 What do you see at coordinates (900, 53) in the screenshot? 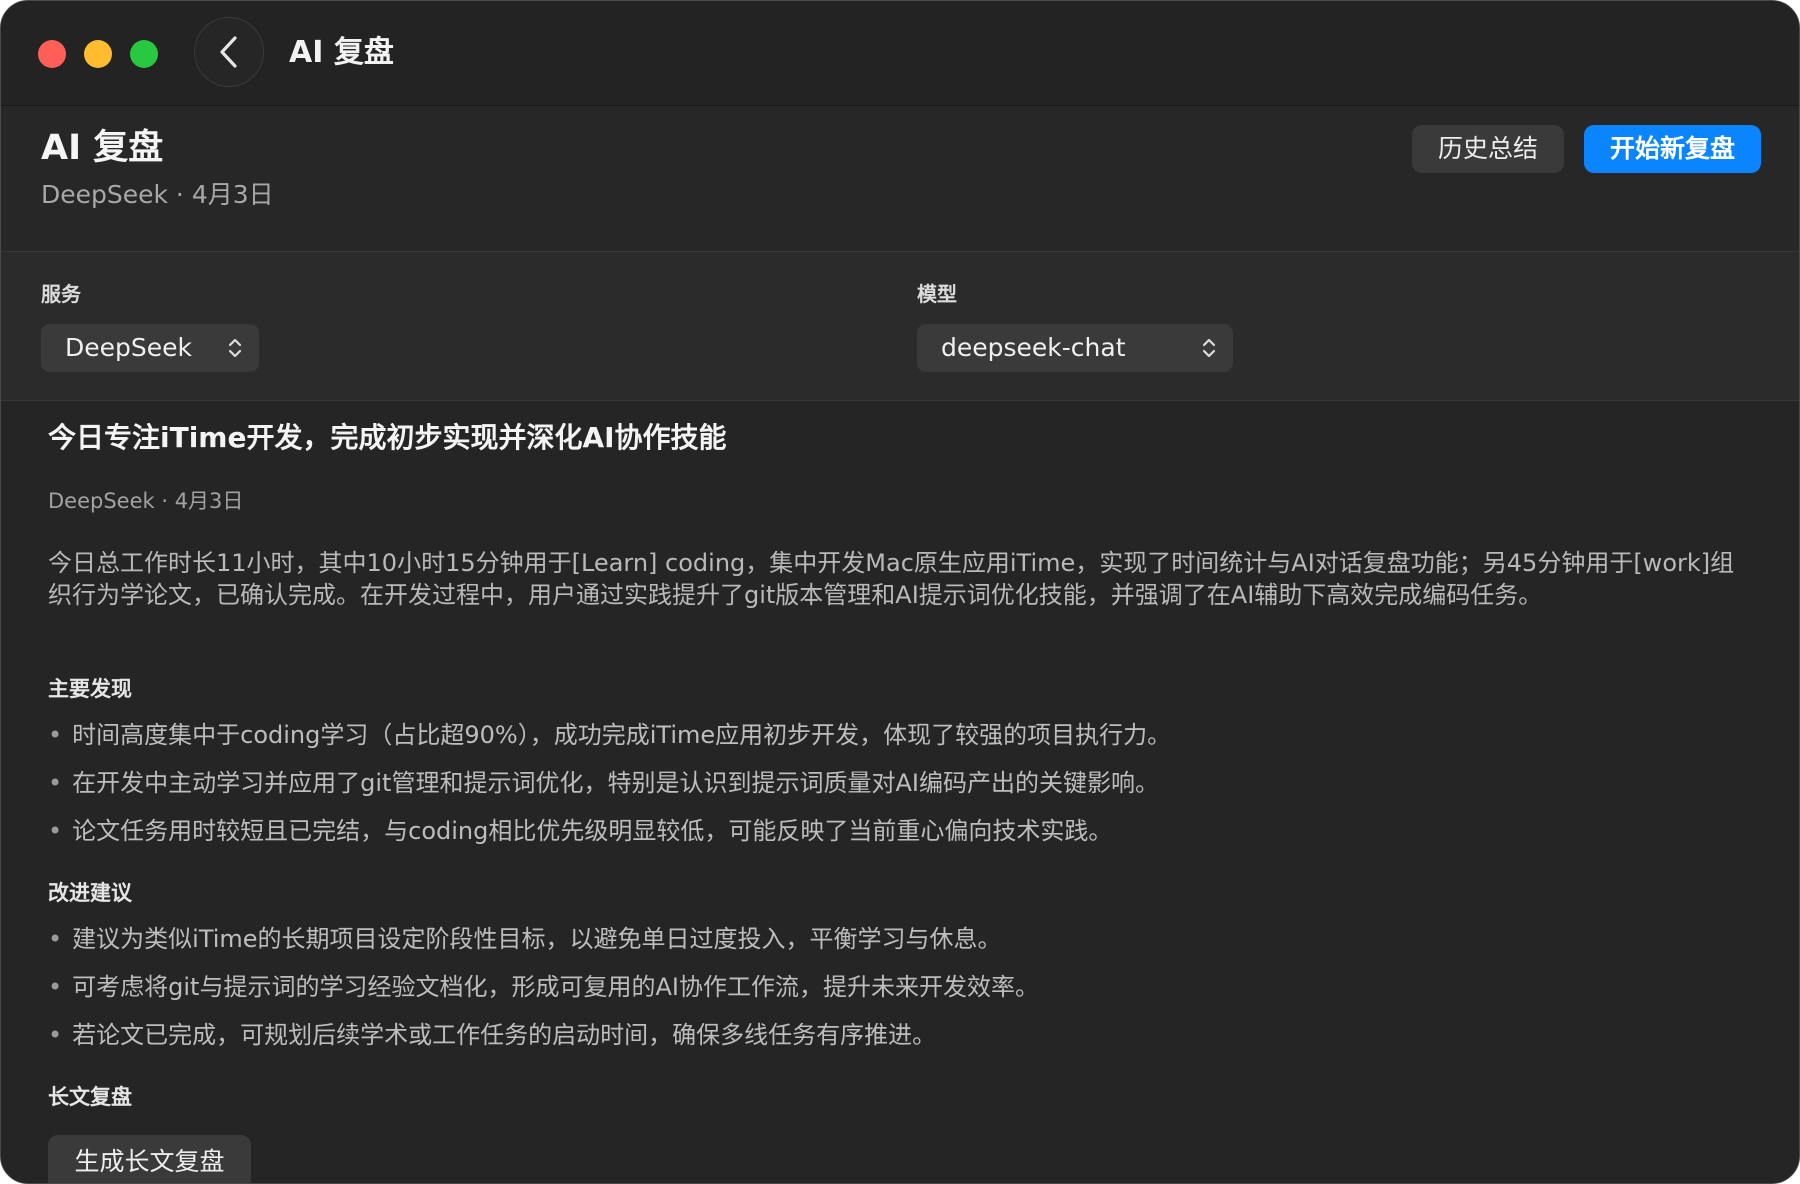
I see `title-bar: AI 复盘` at bounding box center [900, 53].